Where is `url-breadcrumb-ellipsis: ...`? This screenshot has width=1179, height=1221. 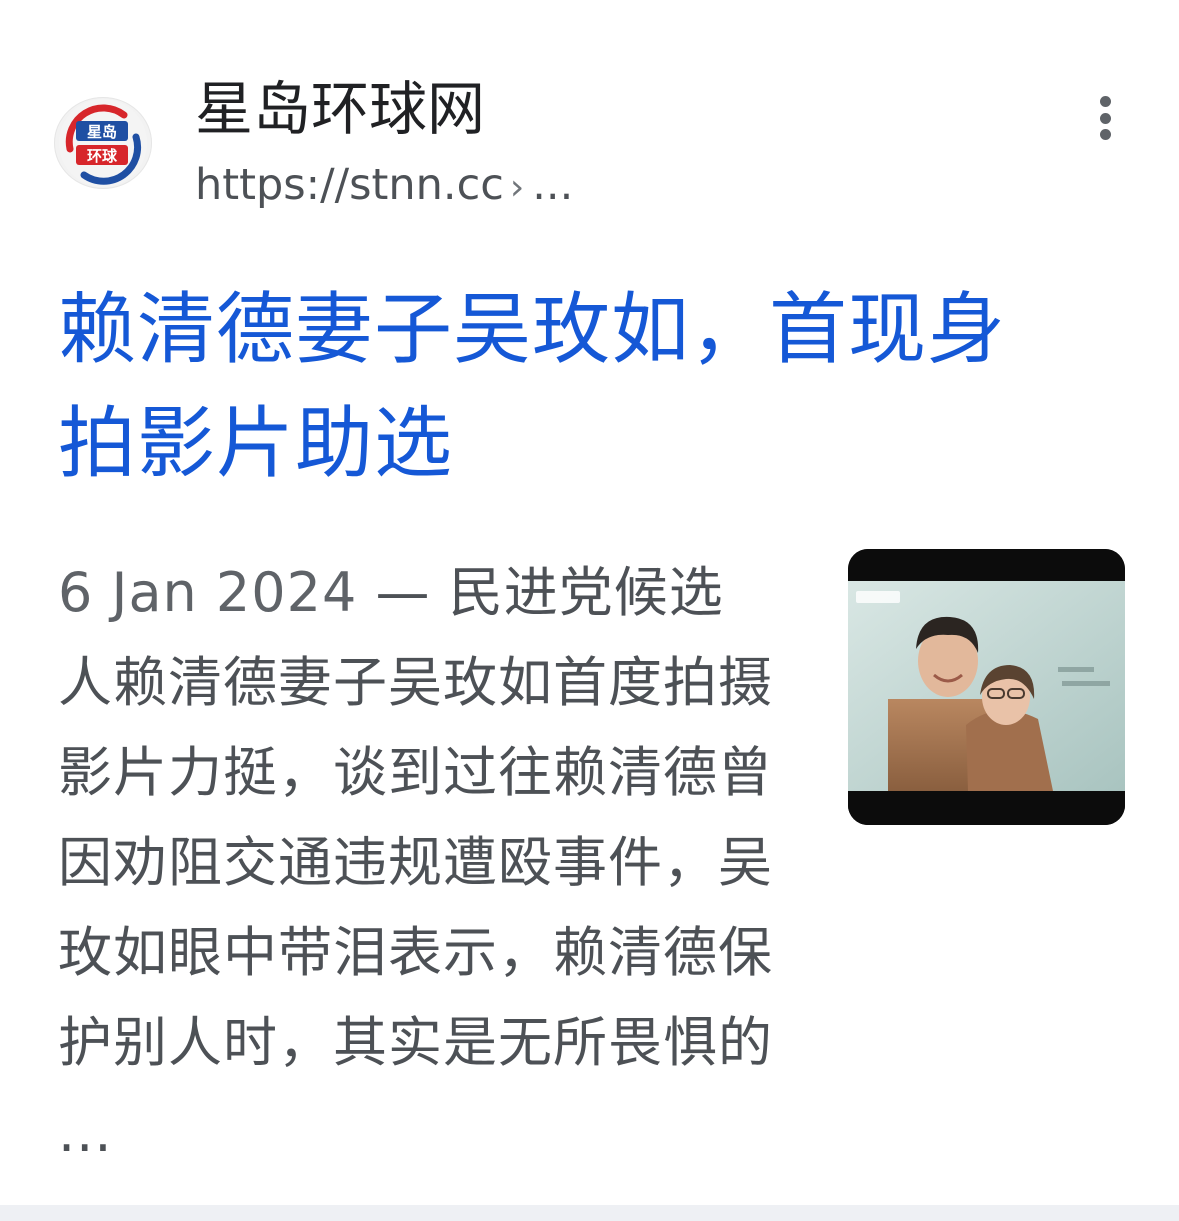 url-breadcrumb-ellipsis: ... is located at coordinates (553, 185).